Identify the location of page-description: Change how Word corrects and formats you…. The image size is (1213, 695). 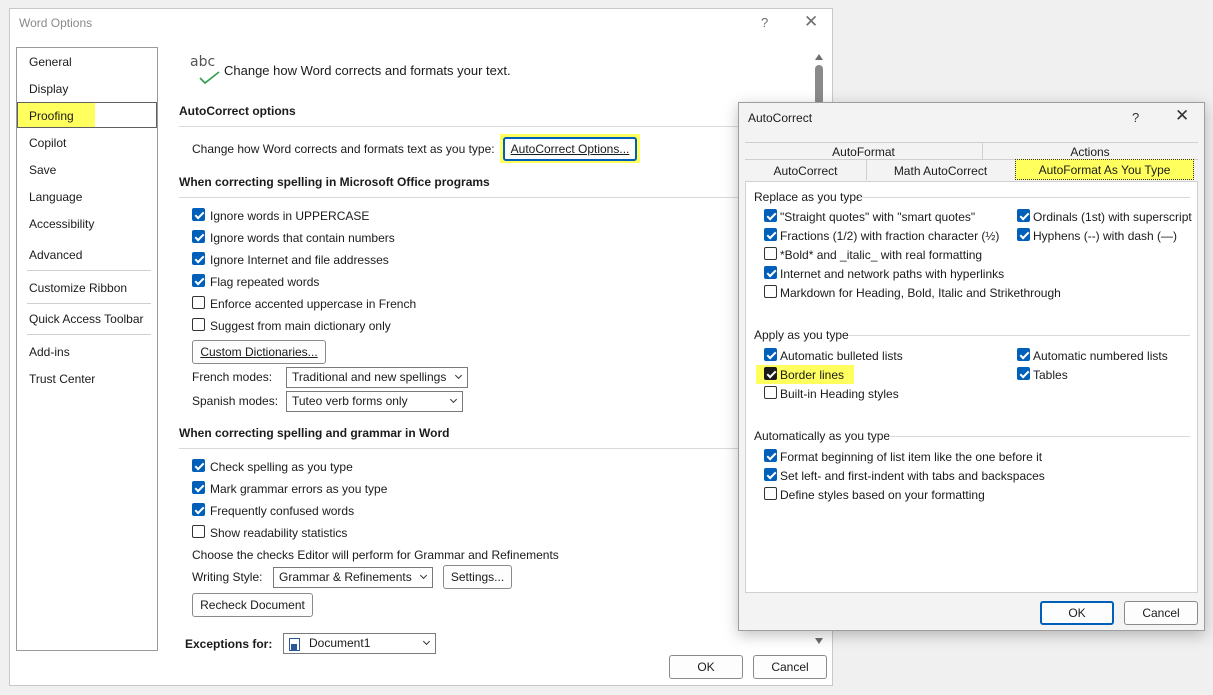
(367, 70).